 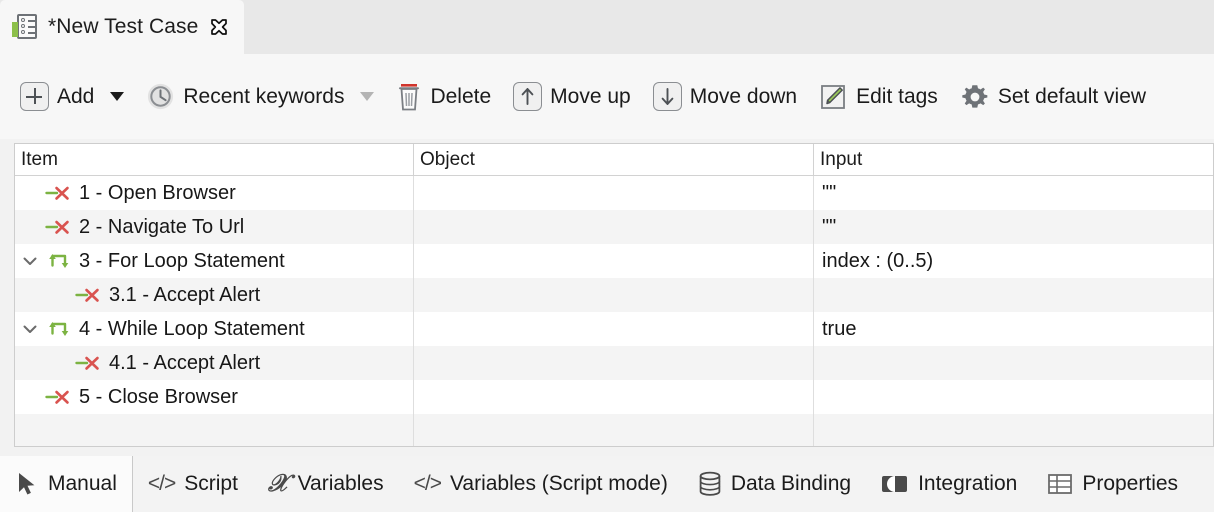 What do you see at coordinates (895, 484) in the screenshot?
I see `integration-icon` at bounding box center [895, 484].